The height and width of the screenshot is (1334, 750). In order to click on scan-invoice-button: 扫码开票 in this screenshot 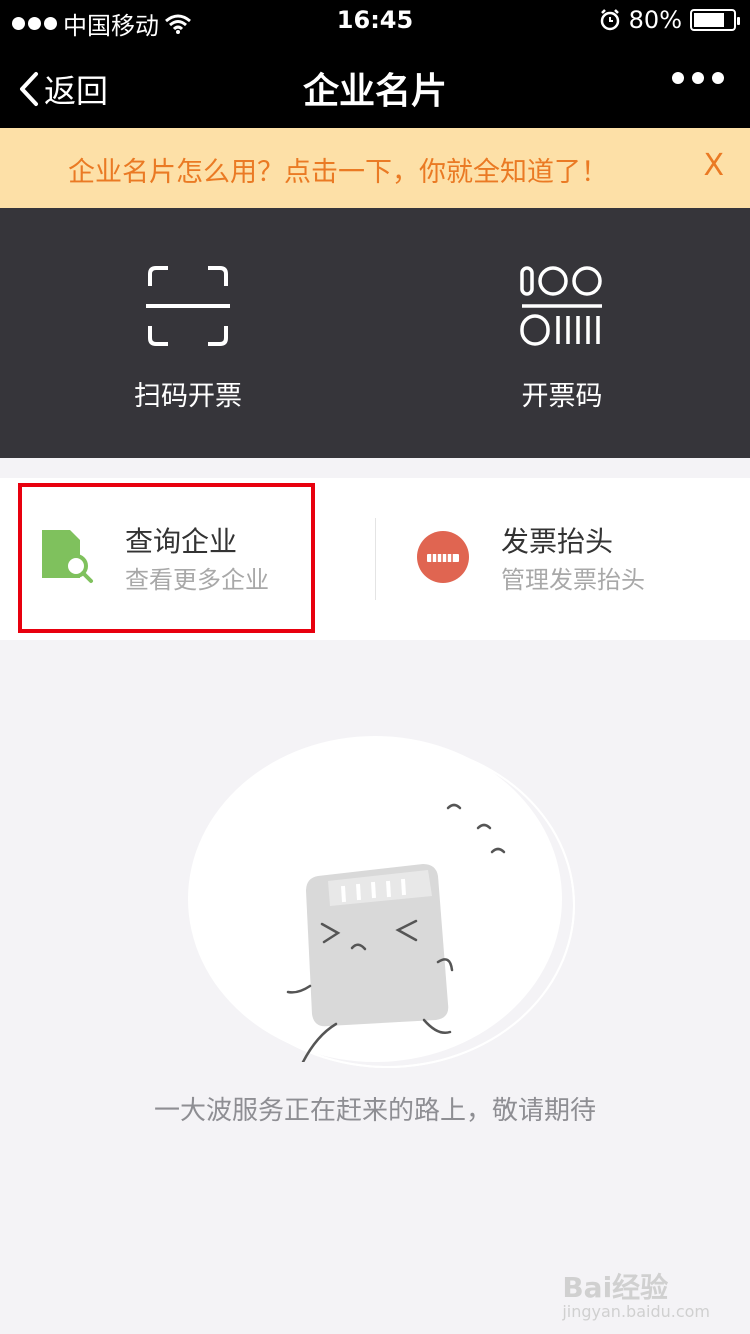, I will do `click(188, 338)`.